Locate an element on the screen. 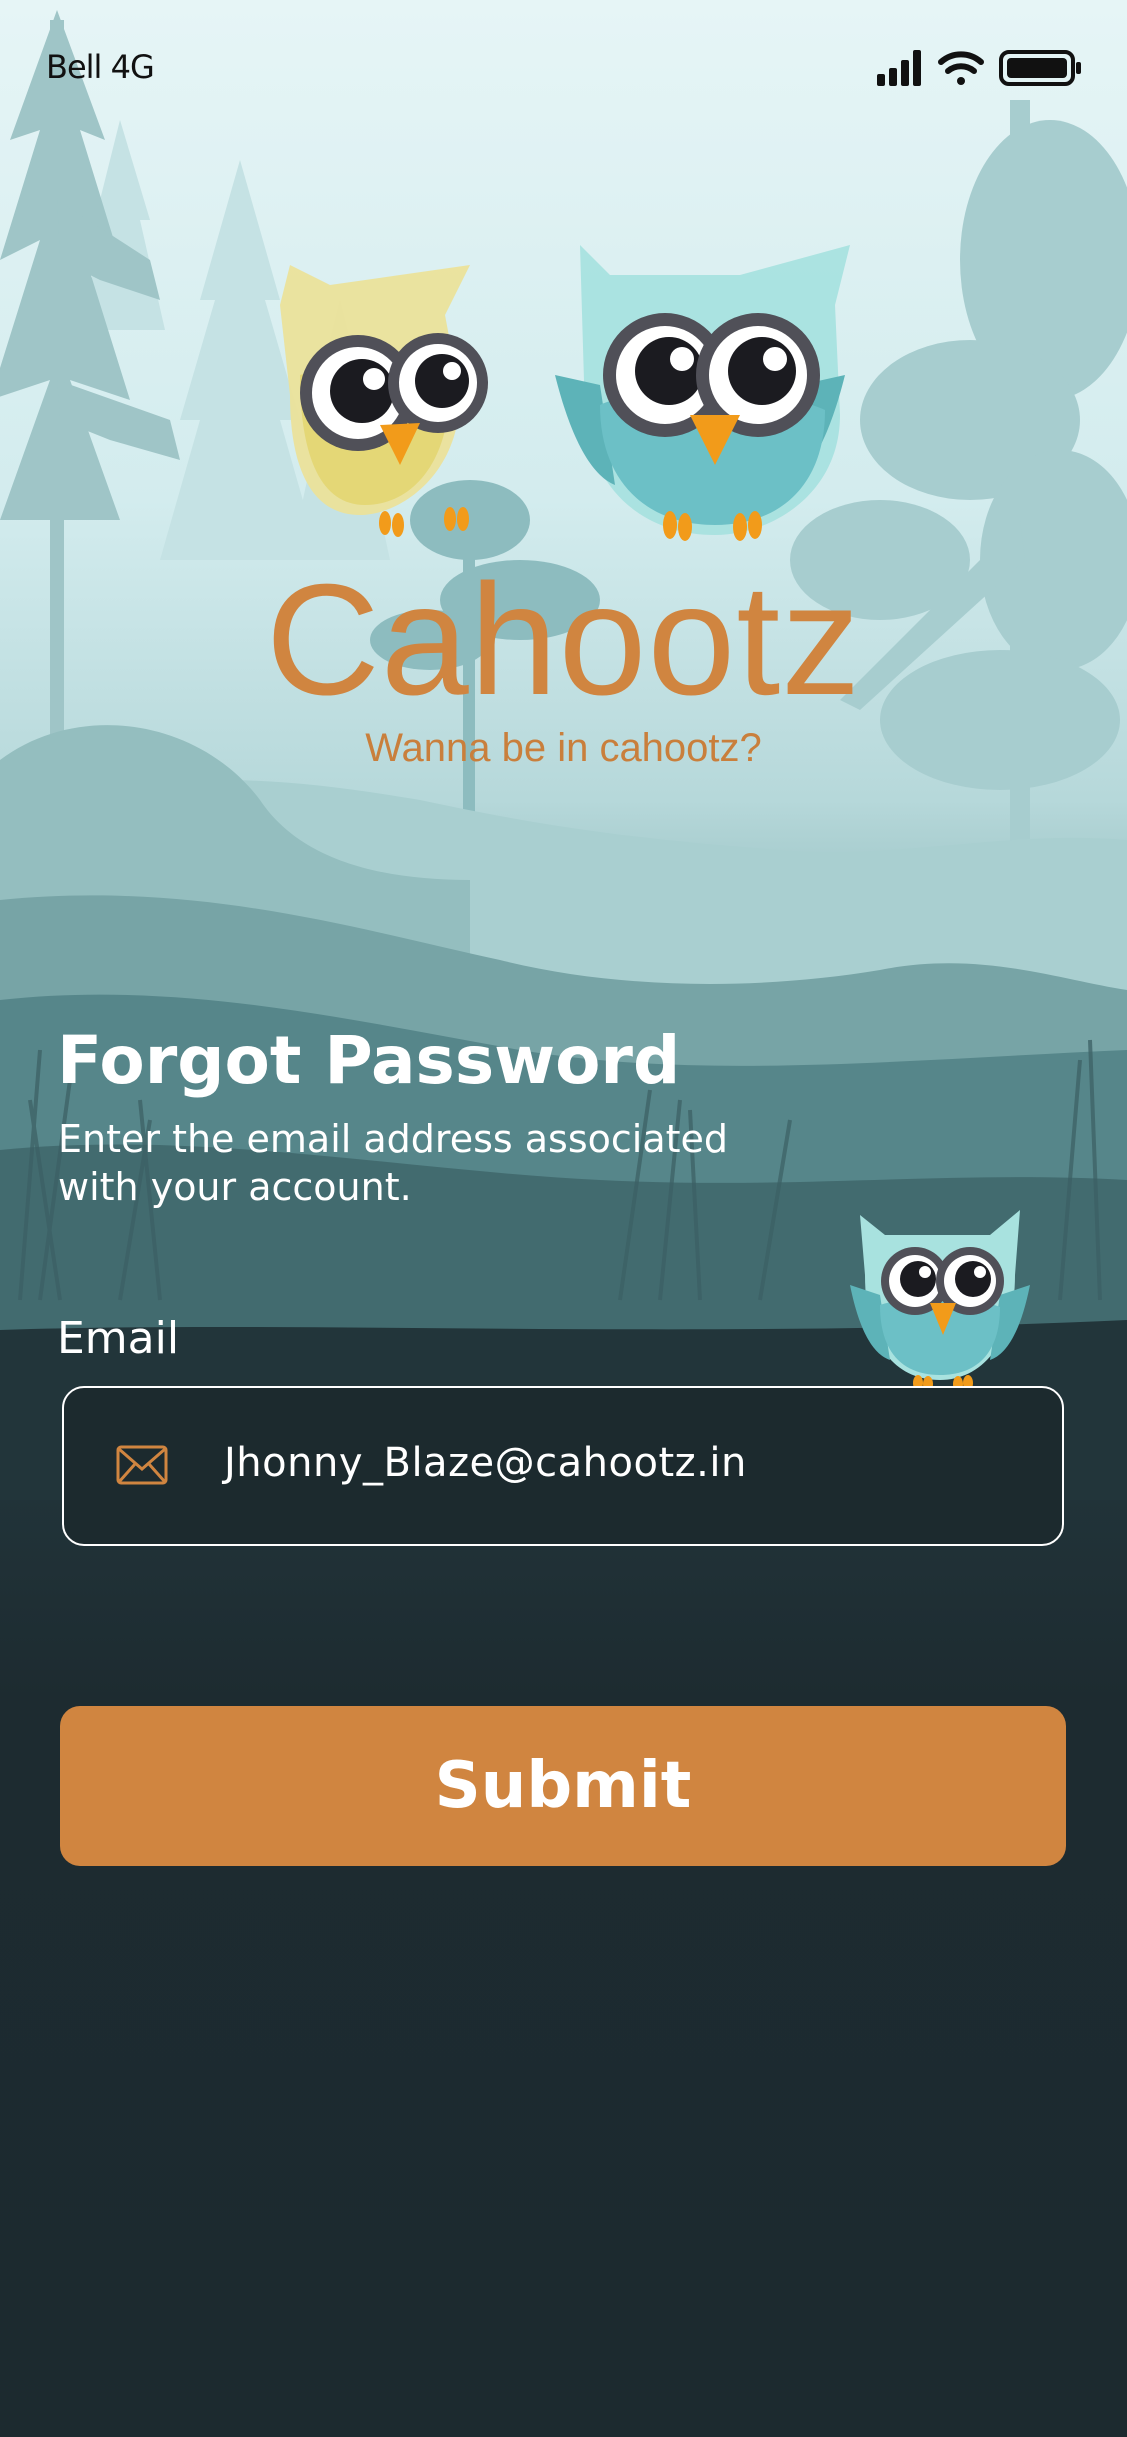 The image size is (1127, 2437). cellular-signal-icon is located at coordinates (899, 68).